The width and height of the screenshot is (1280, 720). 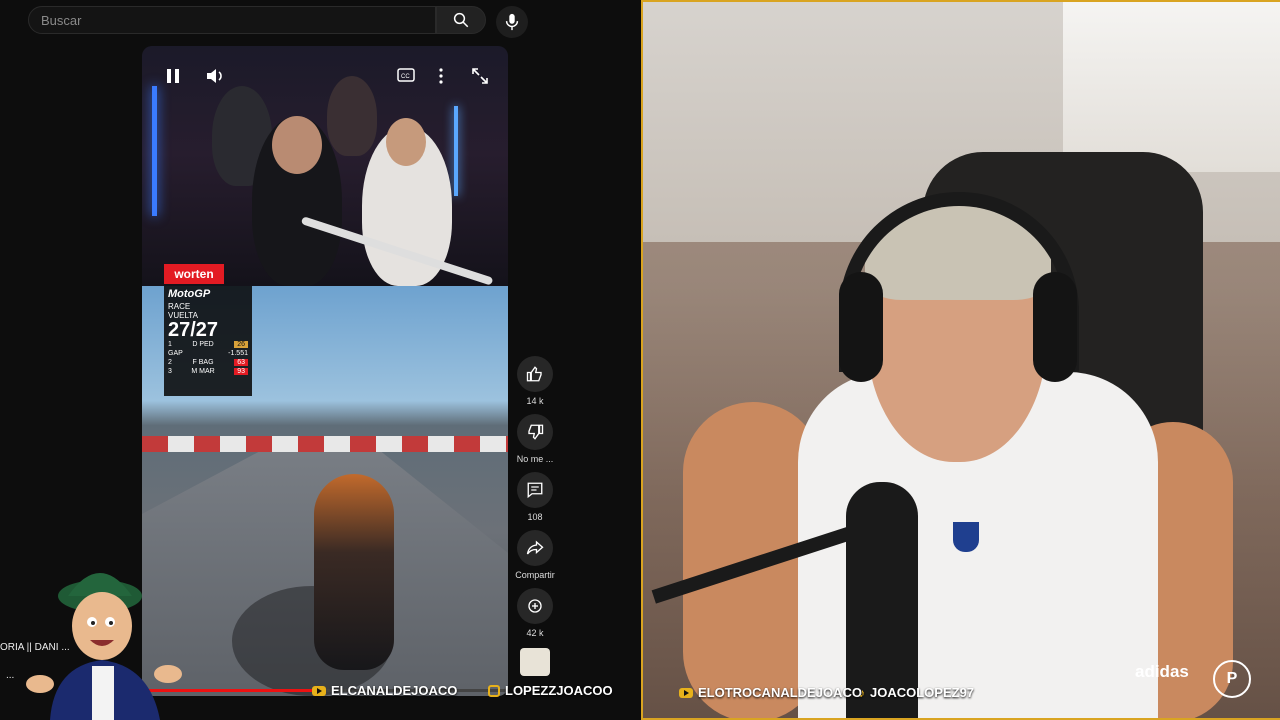 What do you see at coordinates (203, 344) in the screenshot?
I see `rider-name: D PED` at bounding box center [203, 344].